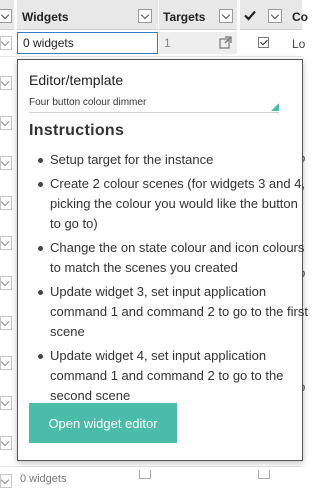 The image size is (320, 493). I want to click on targets-count: 1, so click(167, 43).